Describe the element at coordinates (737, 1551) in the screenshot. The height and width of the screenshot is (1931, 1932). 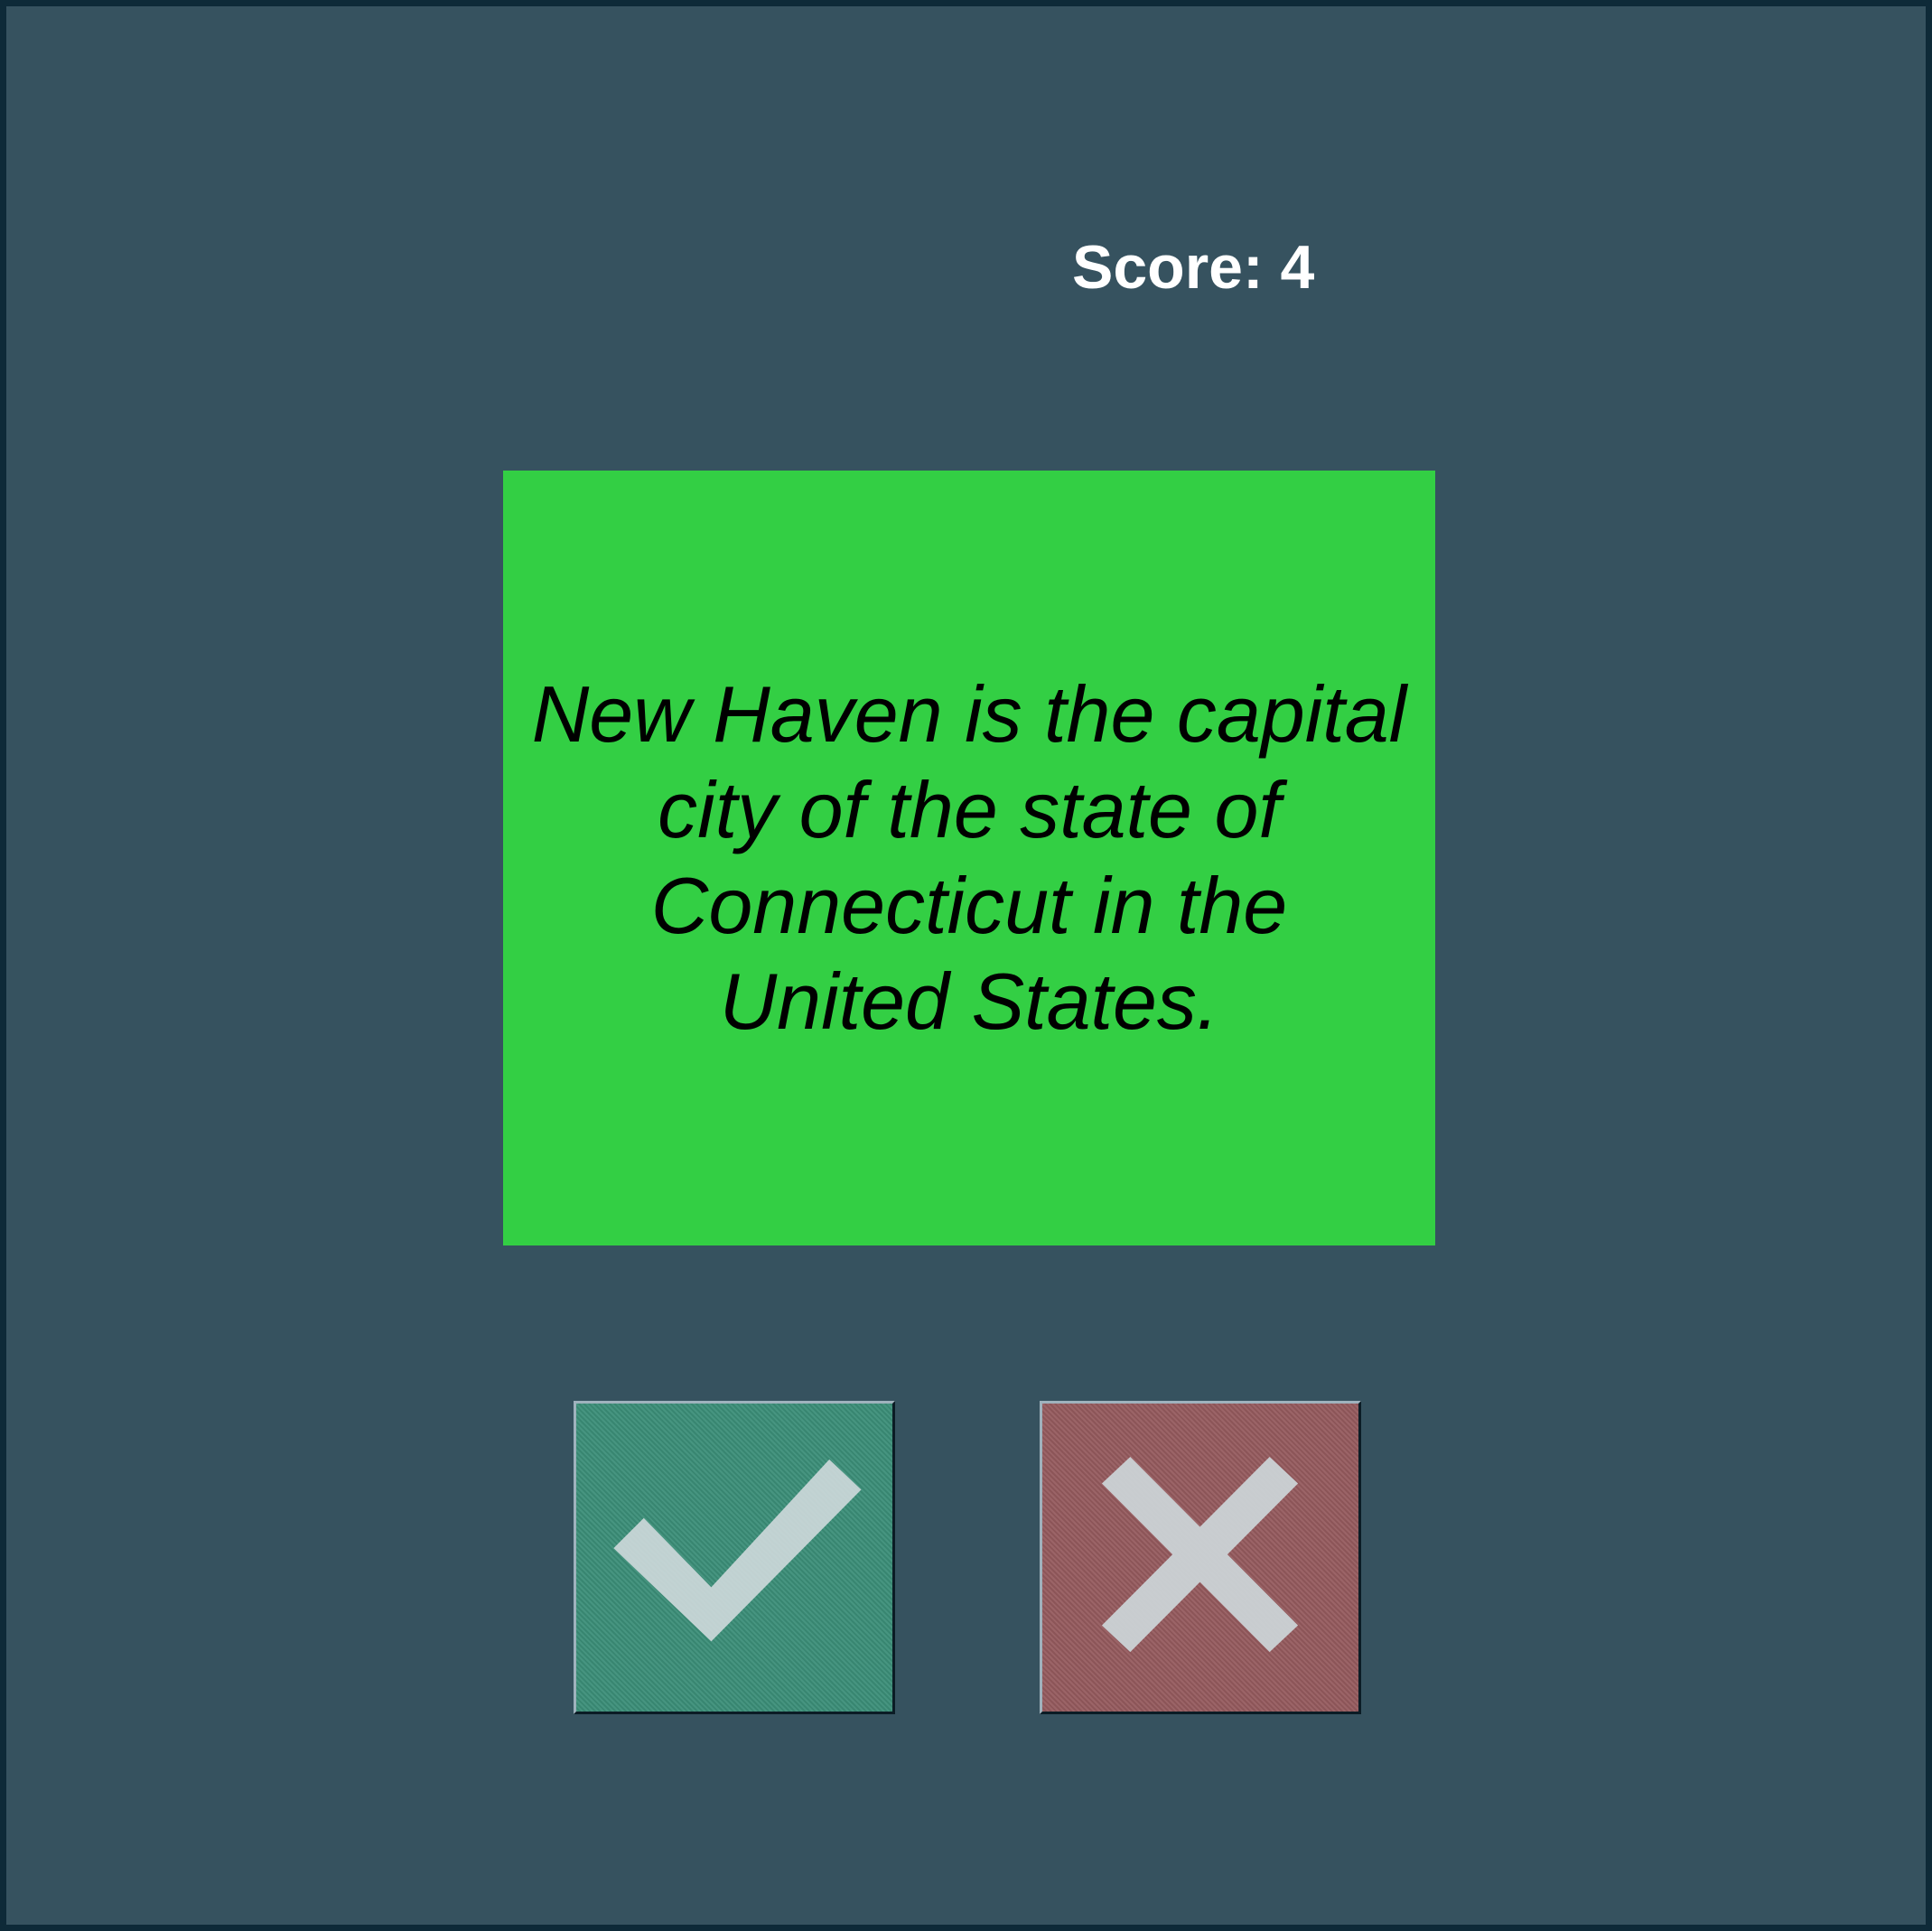
I see `check-icon` at that location.